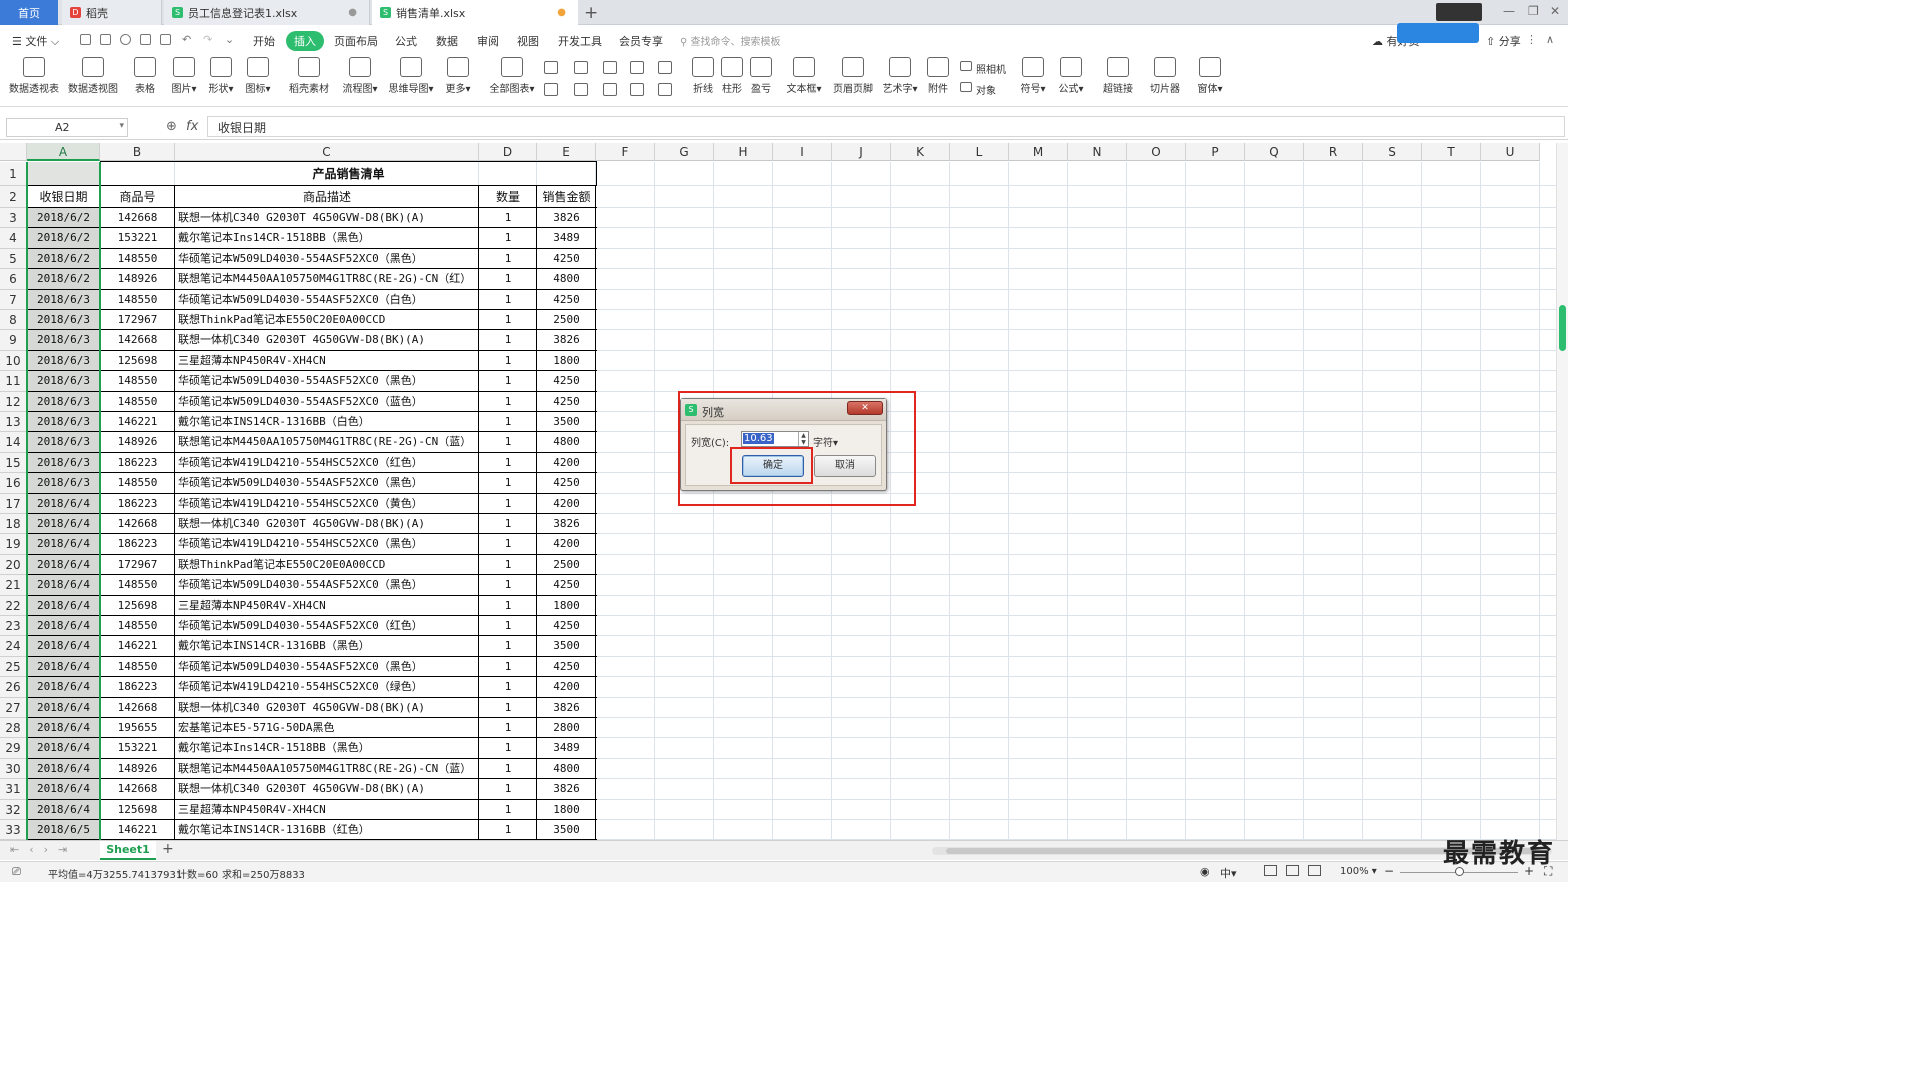 The height and width of the screenshot is (1080, 1919). Describe the element at coordinates (566, 748) in the screenshot. I see `table-cell: 3489` at that location.